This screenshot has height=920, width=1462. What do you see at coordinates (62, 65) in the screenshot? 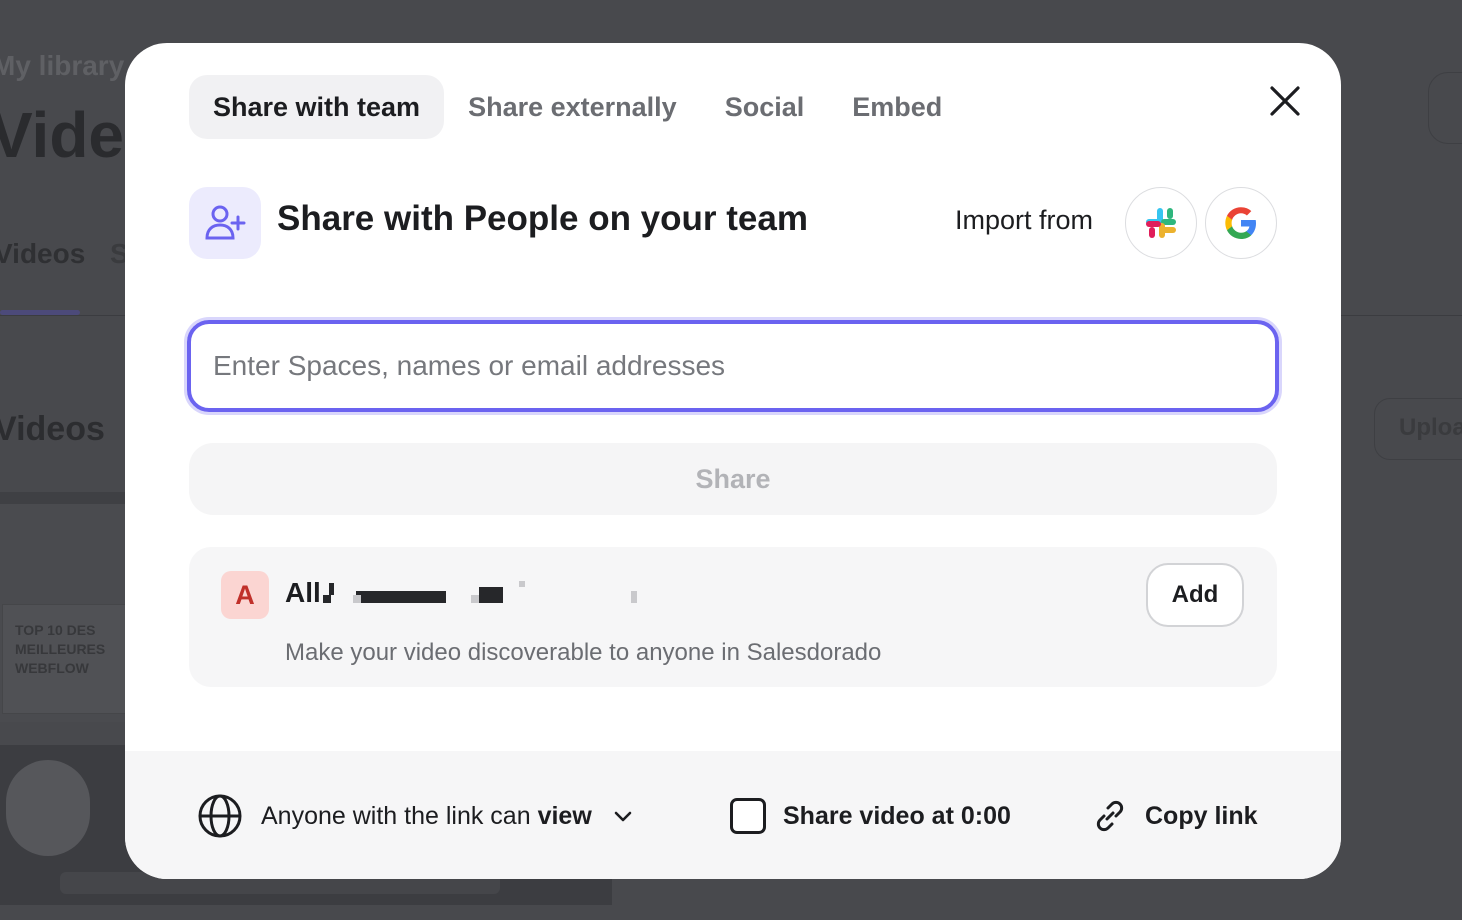
I see `breadcrumb: My library` at bounding box center [62, 65].